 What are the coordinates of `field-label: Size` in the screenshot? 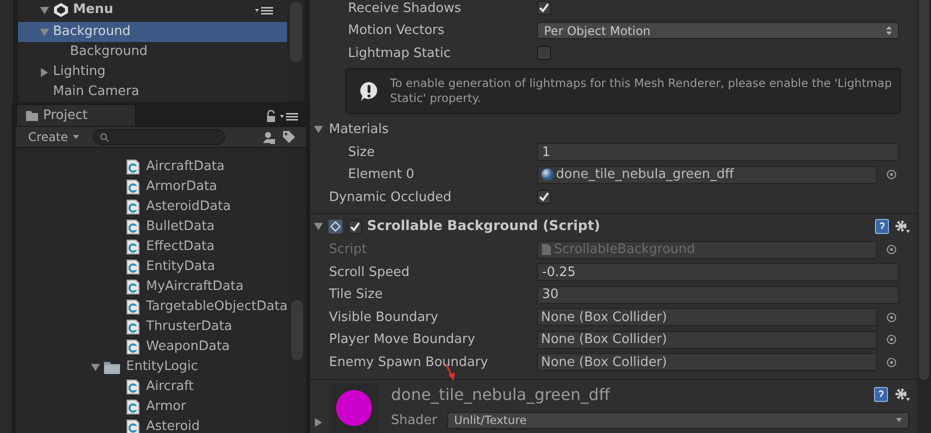 It's located at (361, 153).